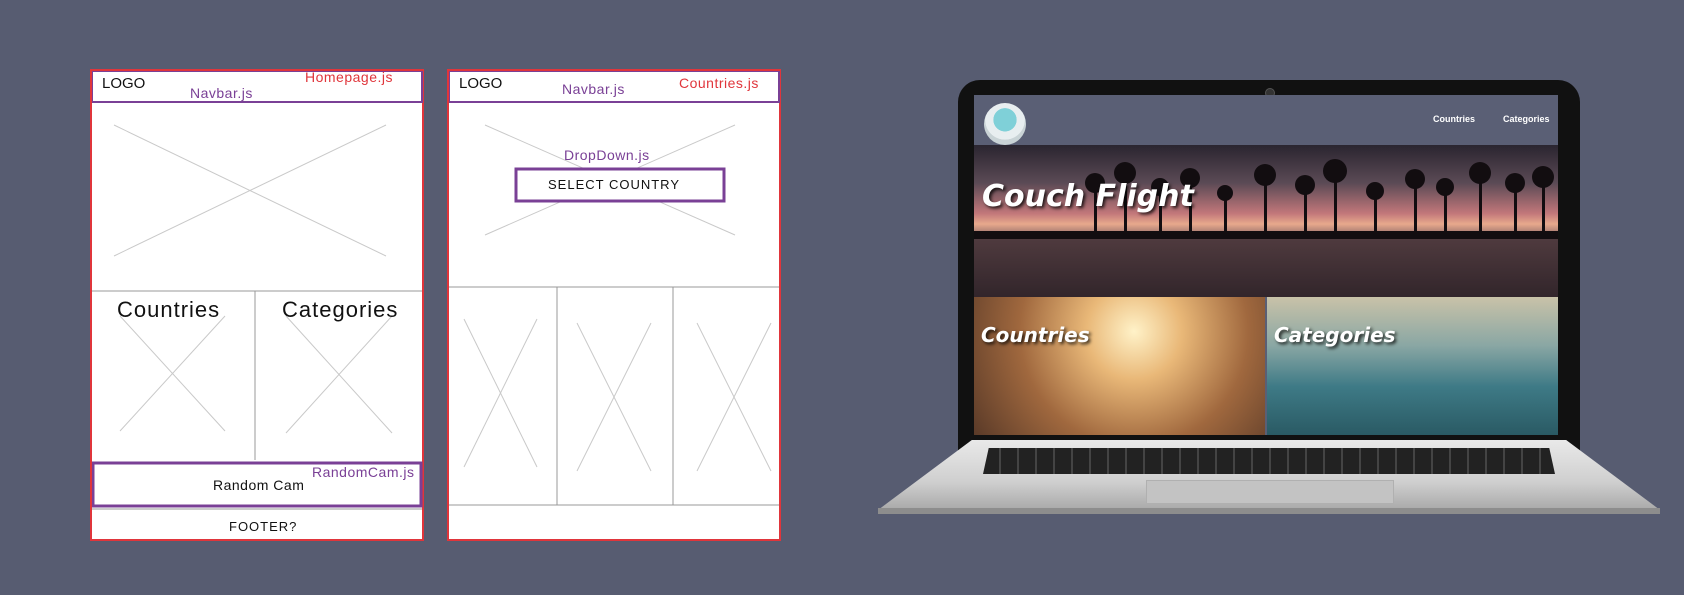  What do you see at coordinates (1266, 120) in the screenshot?
I see `site-navbar: Countries Categories` at bounding box center [1266, 120].